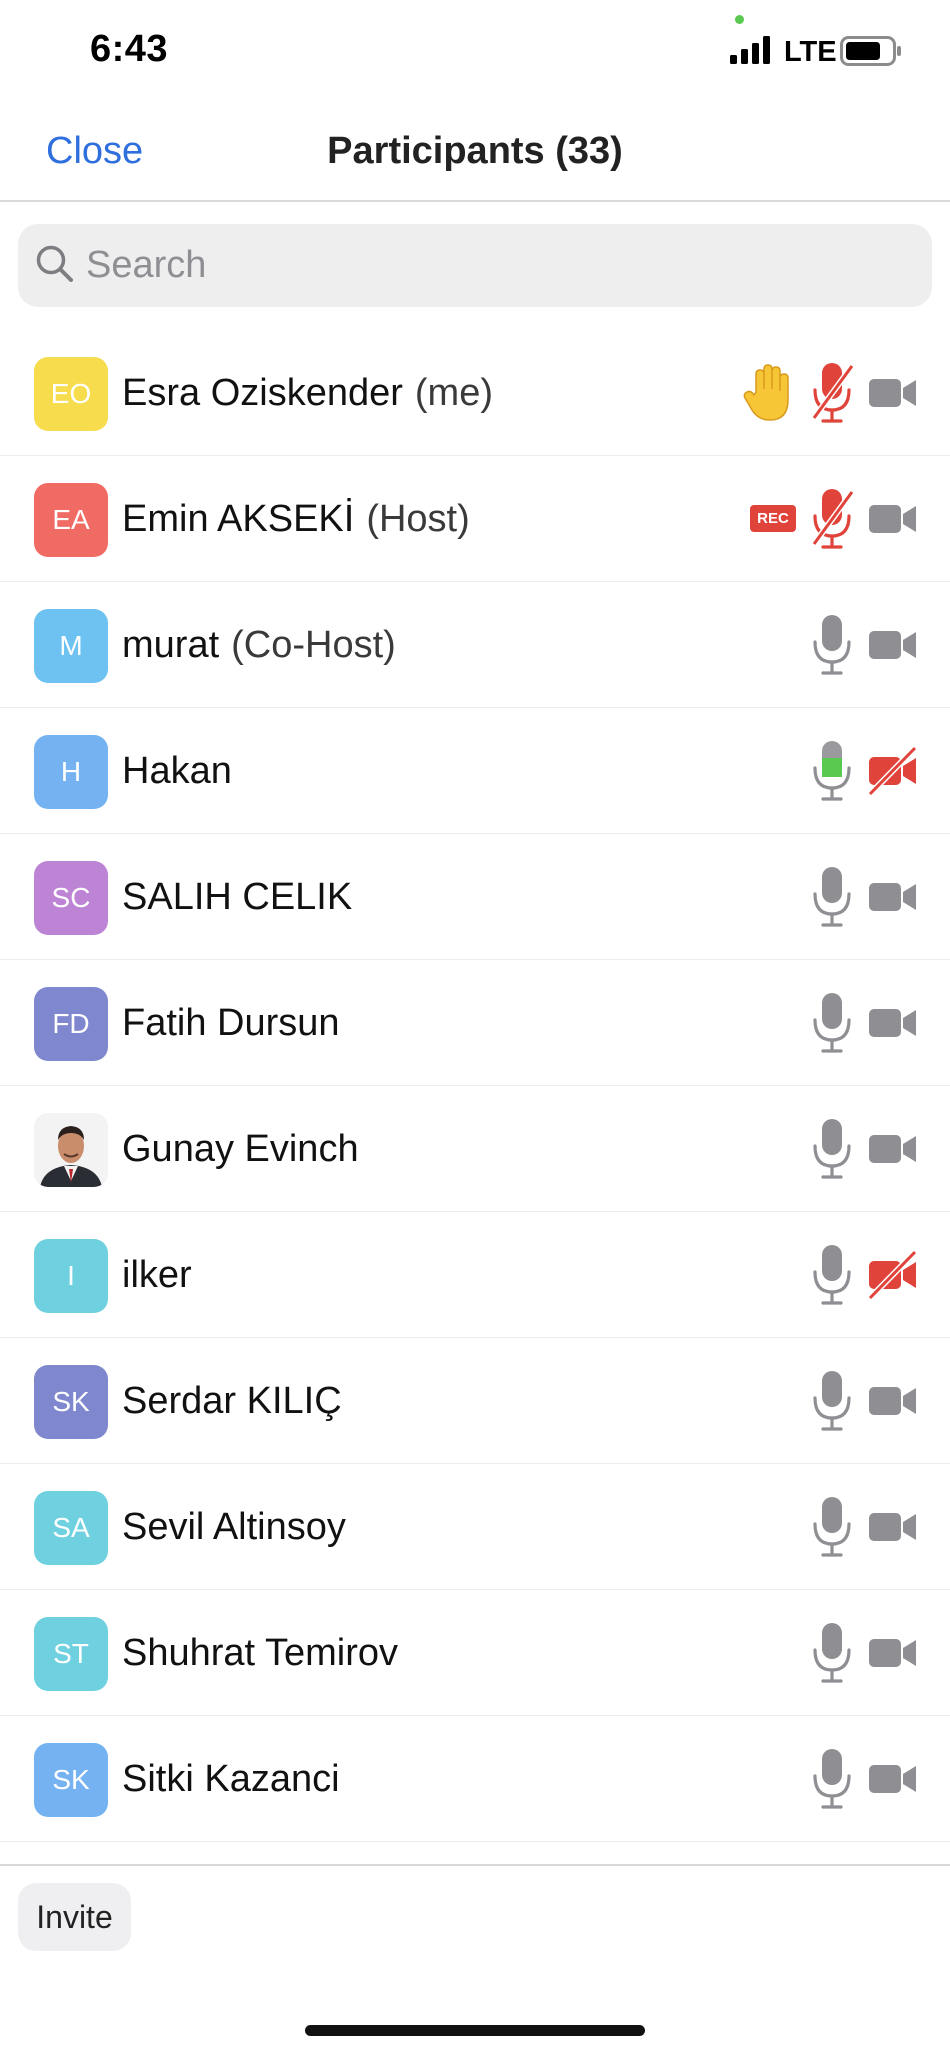  What do you see at coordinates (71, 1276) in the screenshot?
I see `avatar: I` at bounding box center [71, 1276].